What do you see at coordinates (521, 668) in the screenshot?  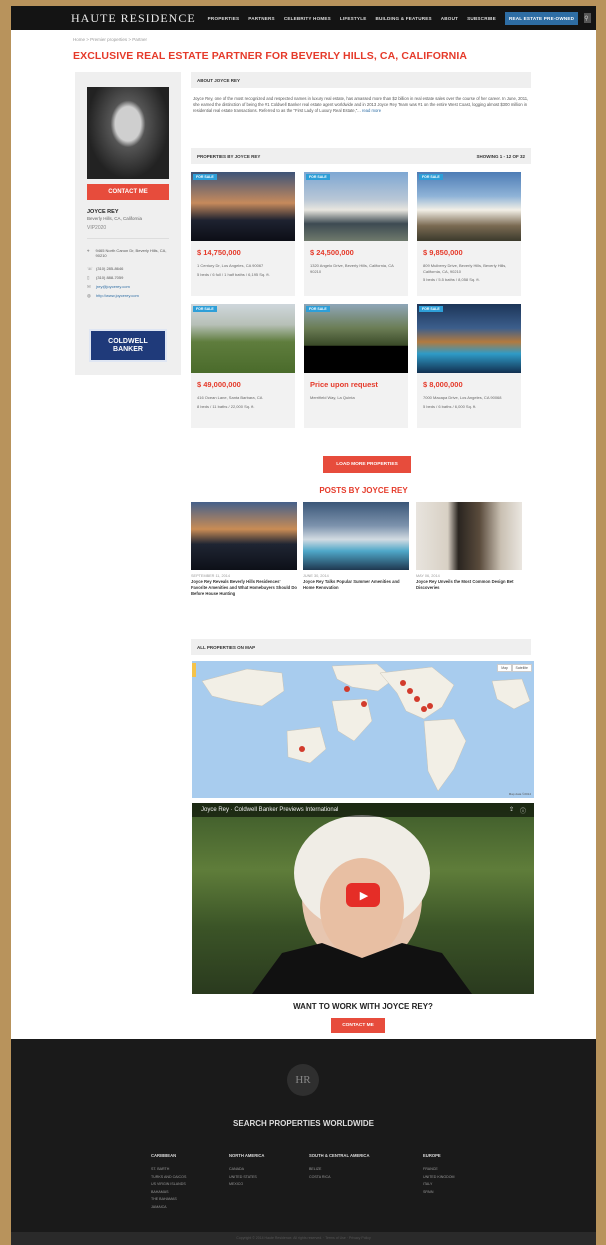 I see `satellite-type-button: Satellite` at bounding box center [521, 668].